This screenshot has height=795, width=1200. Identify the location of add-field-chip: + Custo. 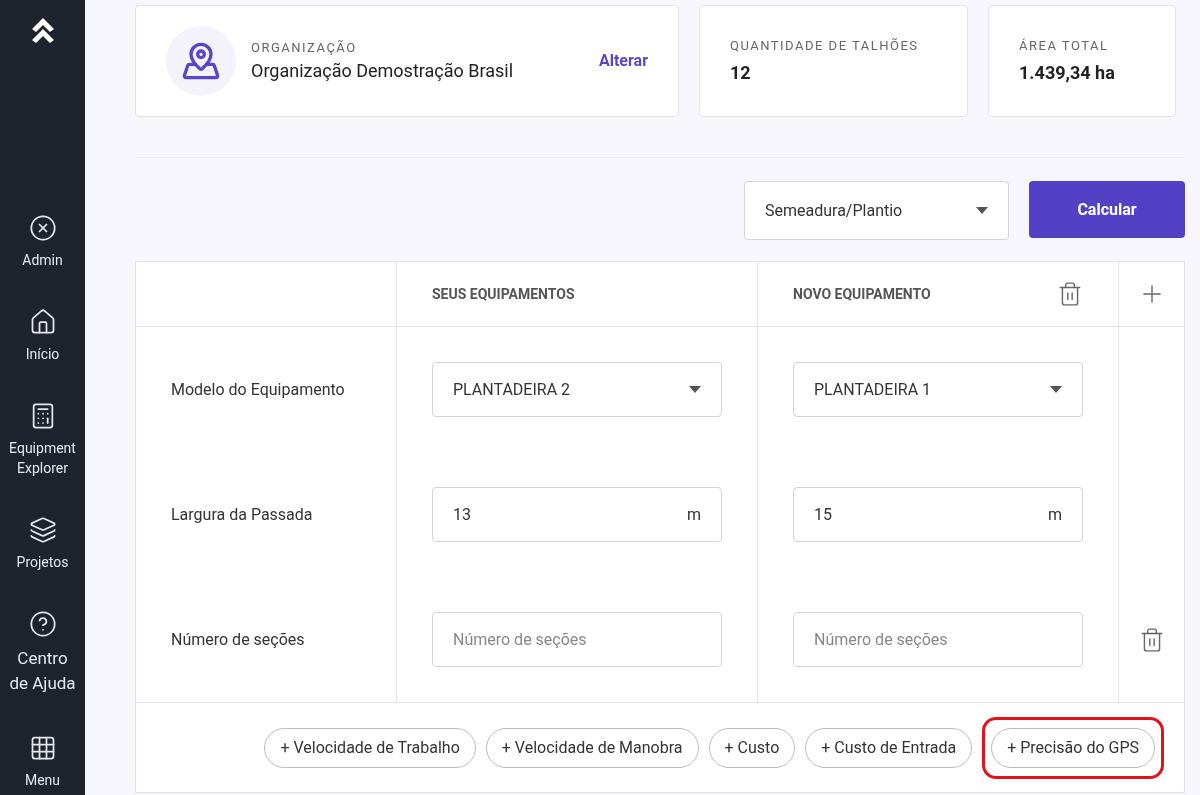
(752, 747).